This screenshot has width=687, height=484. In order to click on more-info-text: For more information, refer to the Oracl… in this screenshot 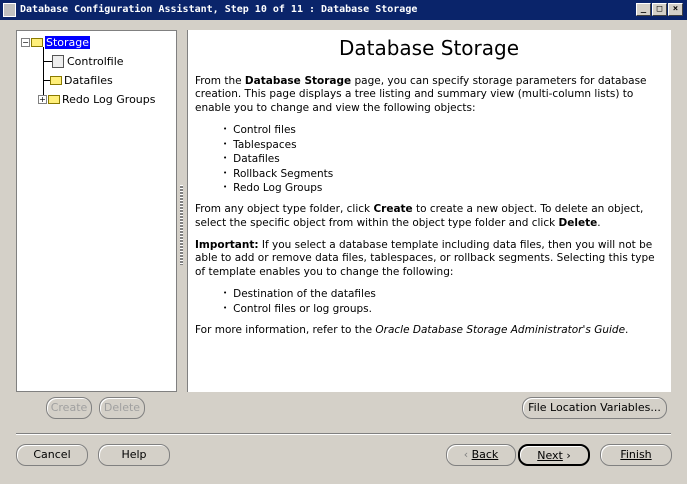, I will do `click(412, 330)`.